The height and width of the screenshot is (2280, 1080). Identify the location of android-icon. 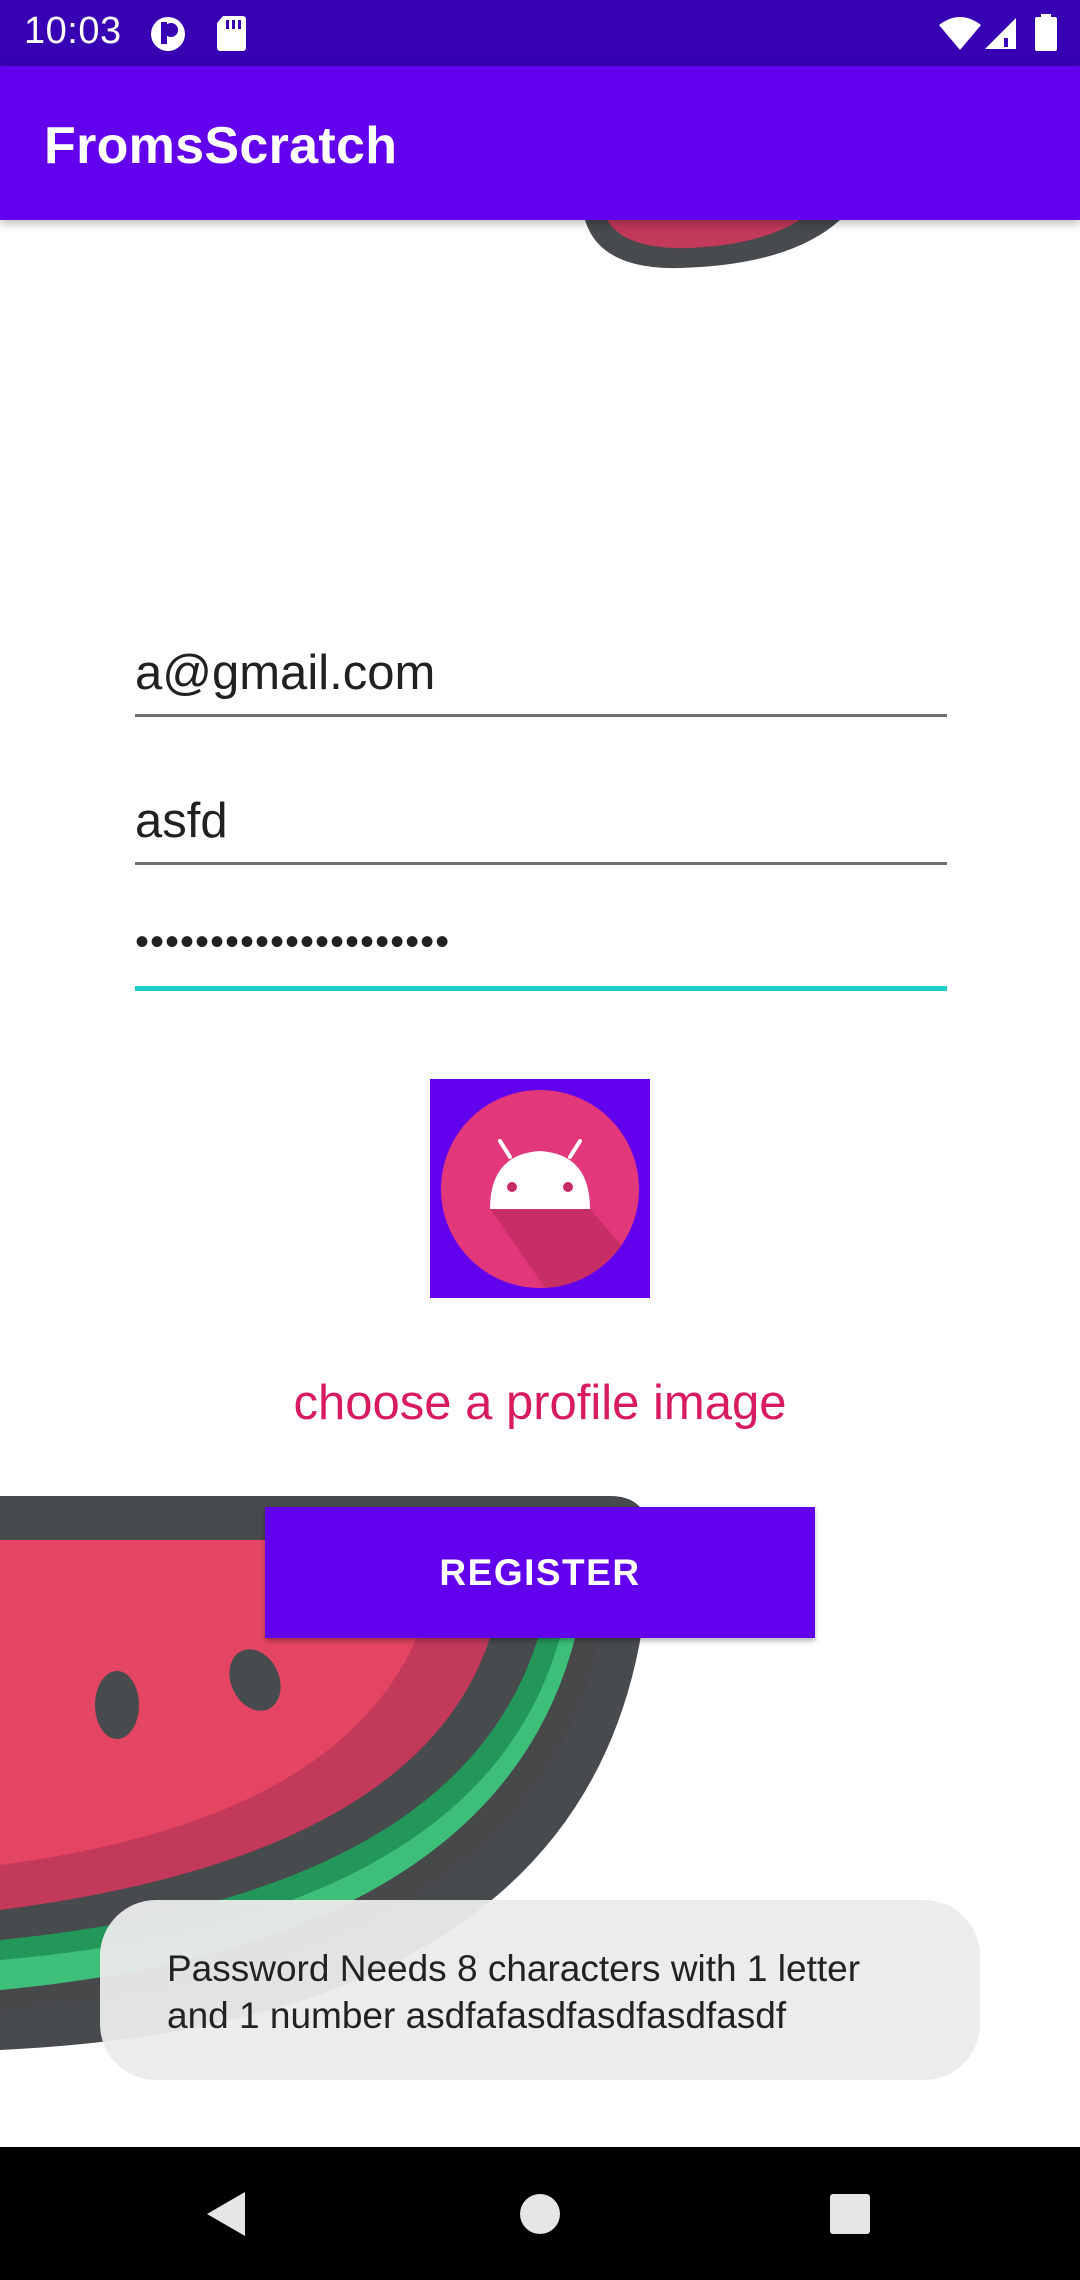
(540, 1189).